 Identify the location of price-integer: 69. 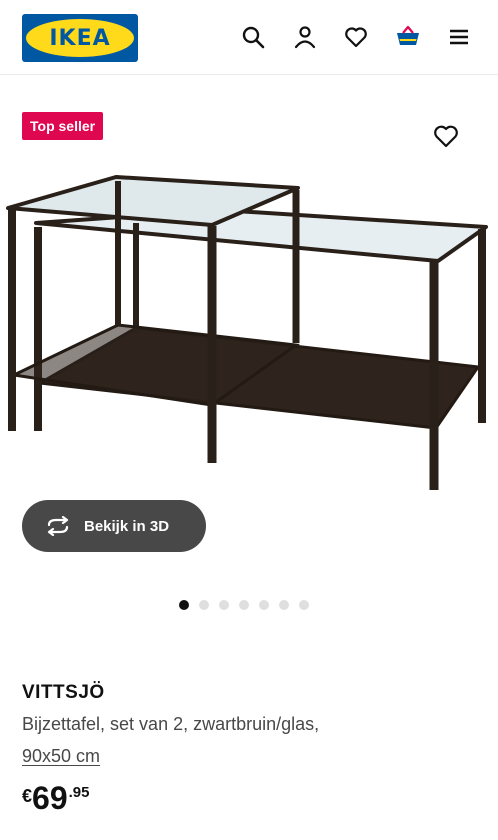
(50, 798).